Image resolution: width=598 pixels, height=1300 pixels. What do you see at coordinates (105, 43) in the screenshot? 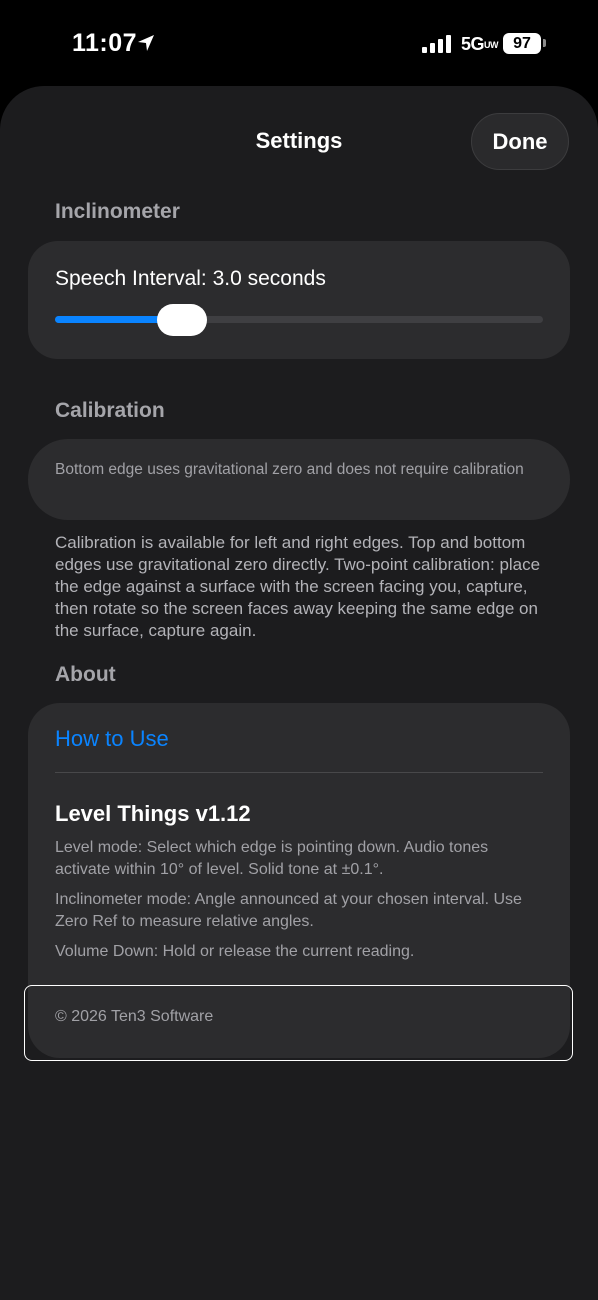
I see `status-time: 11:07` at bounding box center [105, 43].